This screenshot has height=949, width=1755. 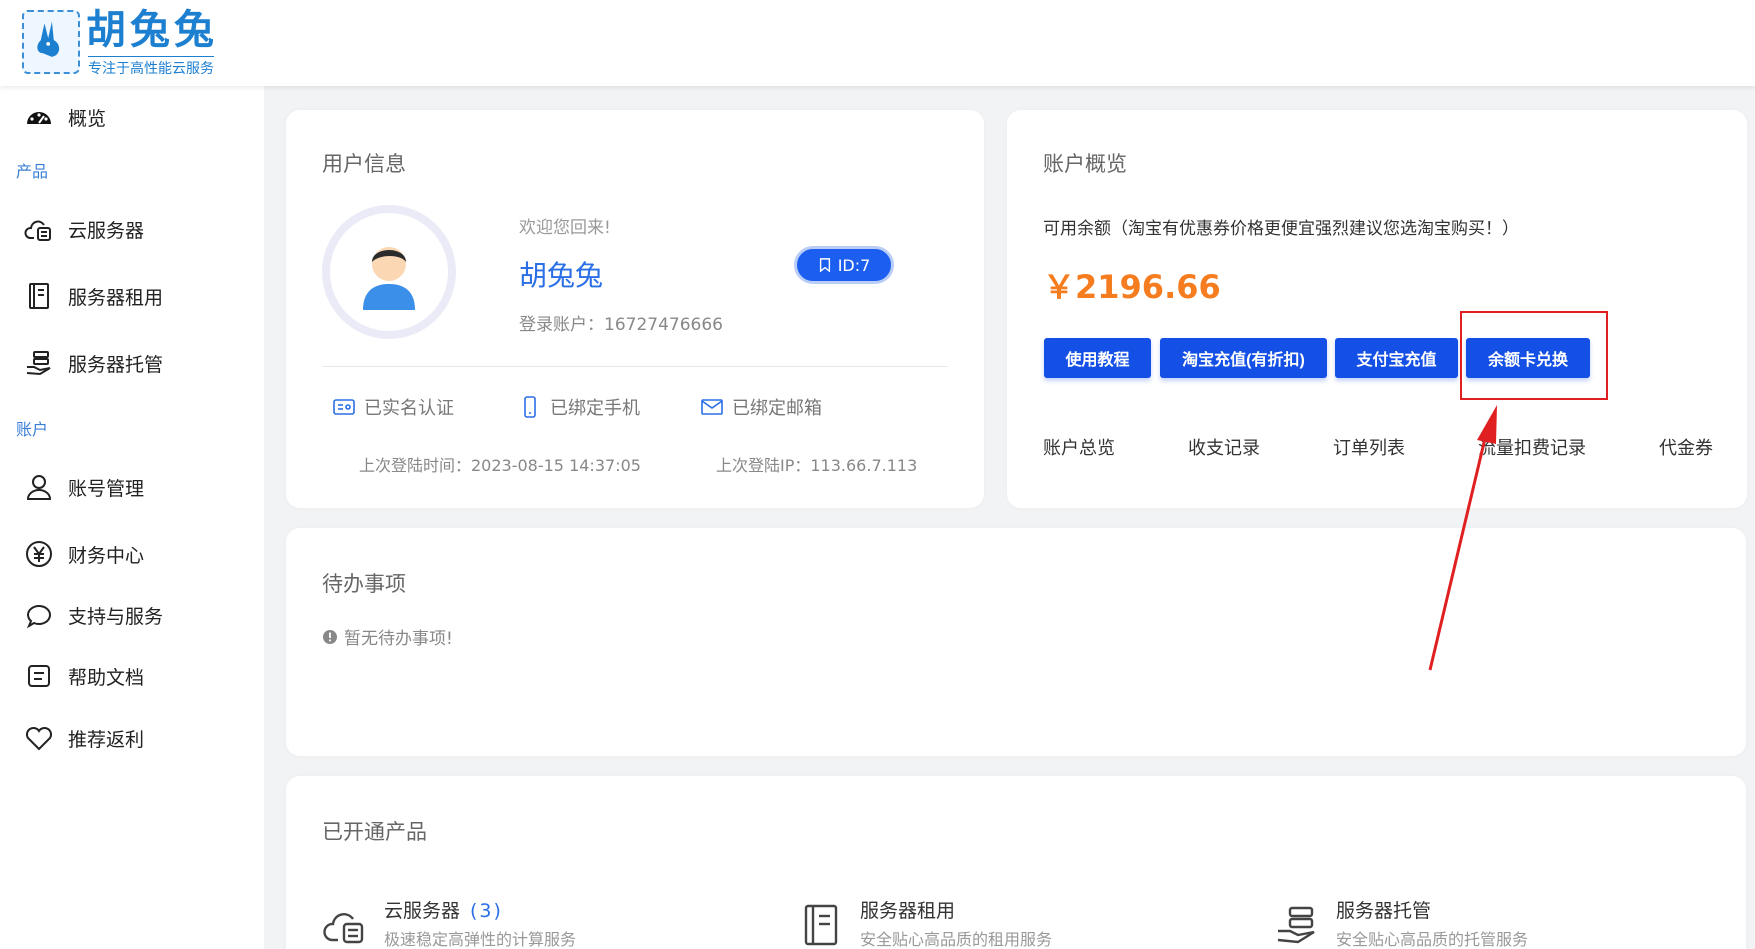 What do you see at coordinates (106, 488) in the screenshot?
I see `sidebar-label-account-management: 账号管理` at bounding box center [106, 488].